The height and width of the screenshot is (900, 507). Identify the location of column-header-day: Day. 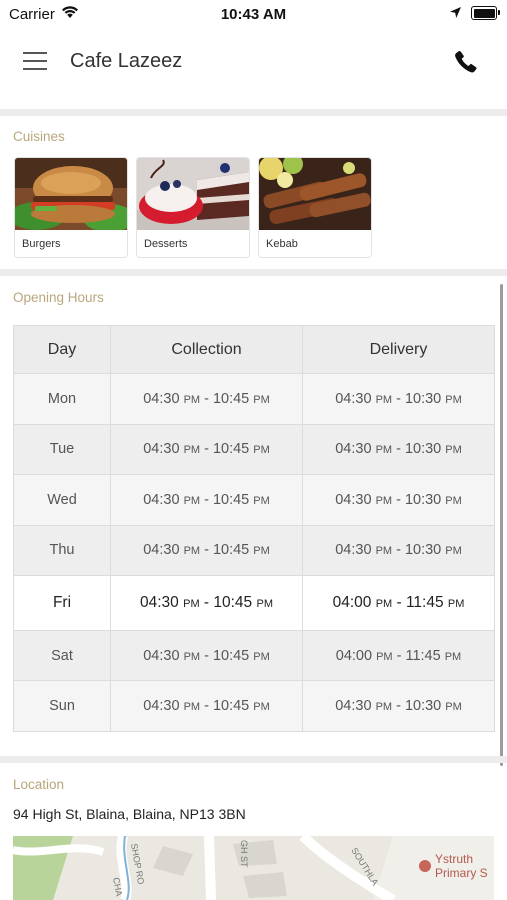
(62, 349).